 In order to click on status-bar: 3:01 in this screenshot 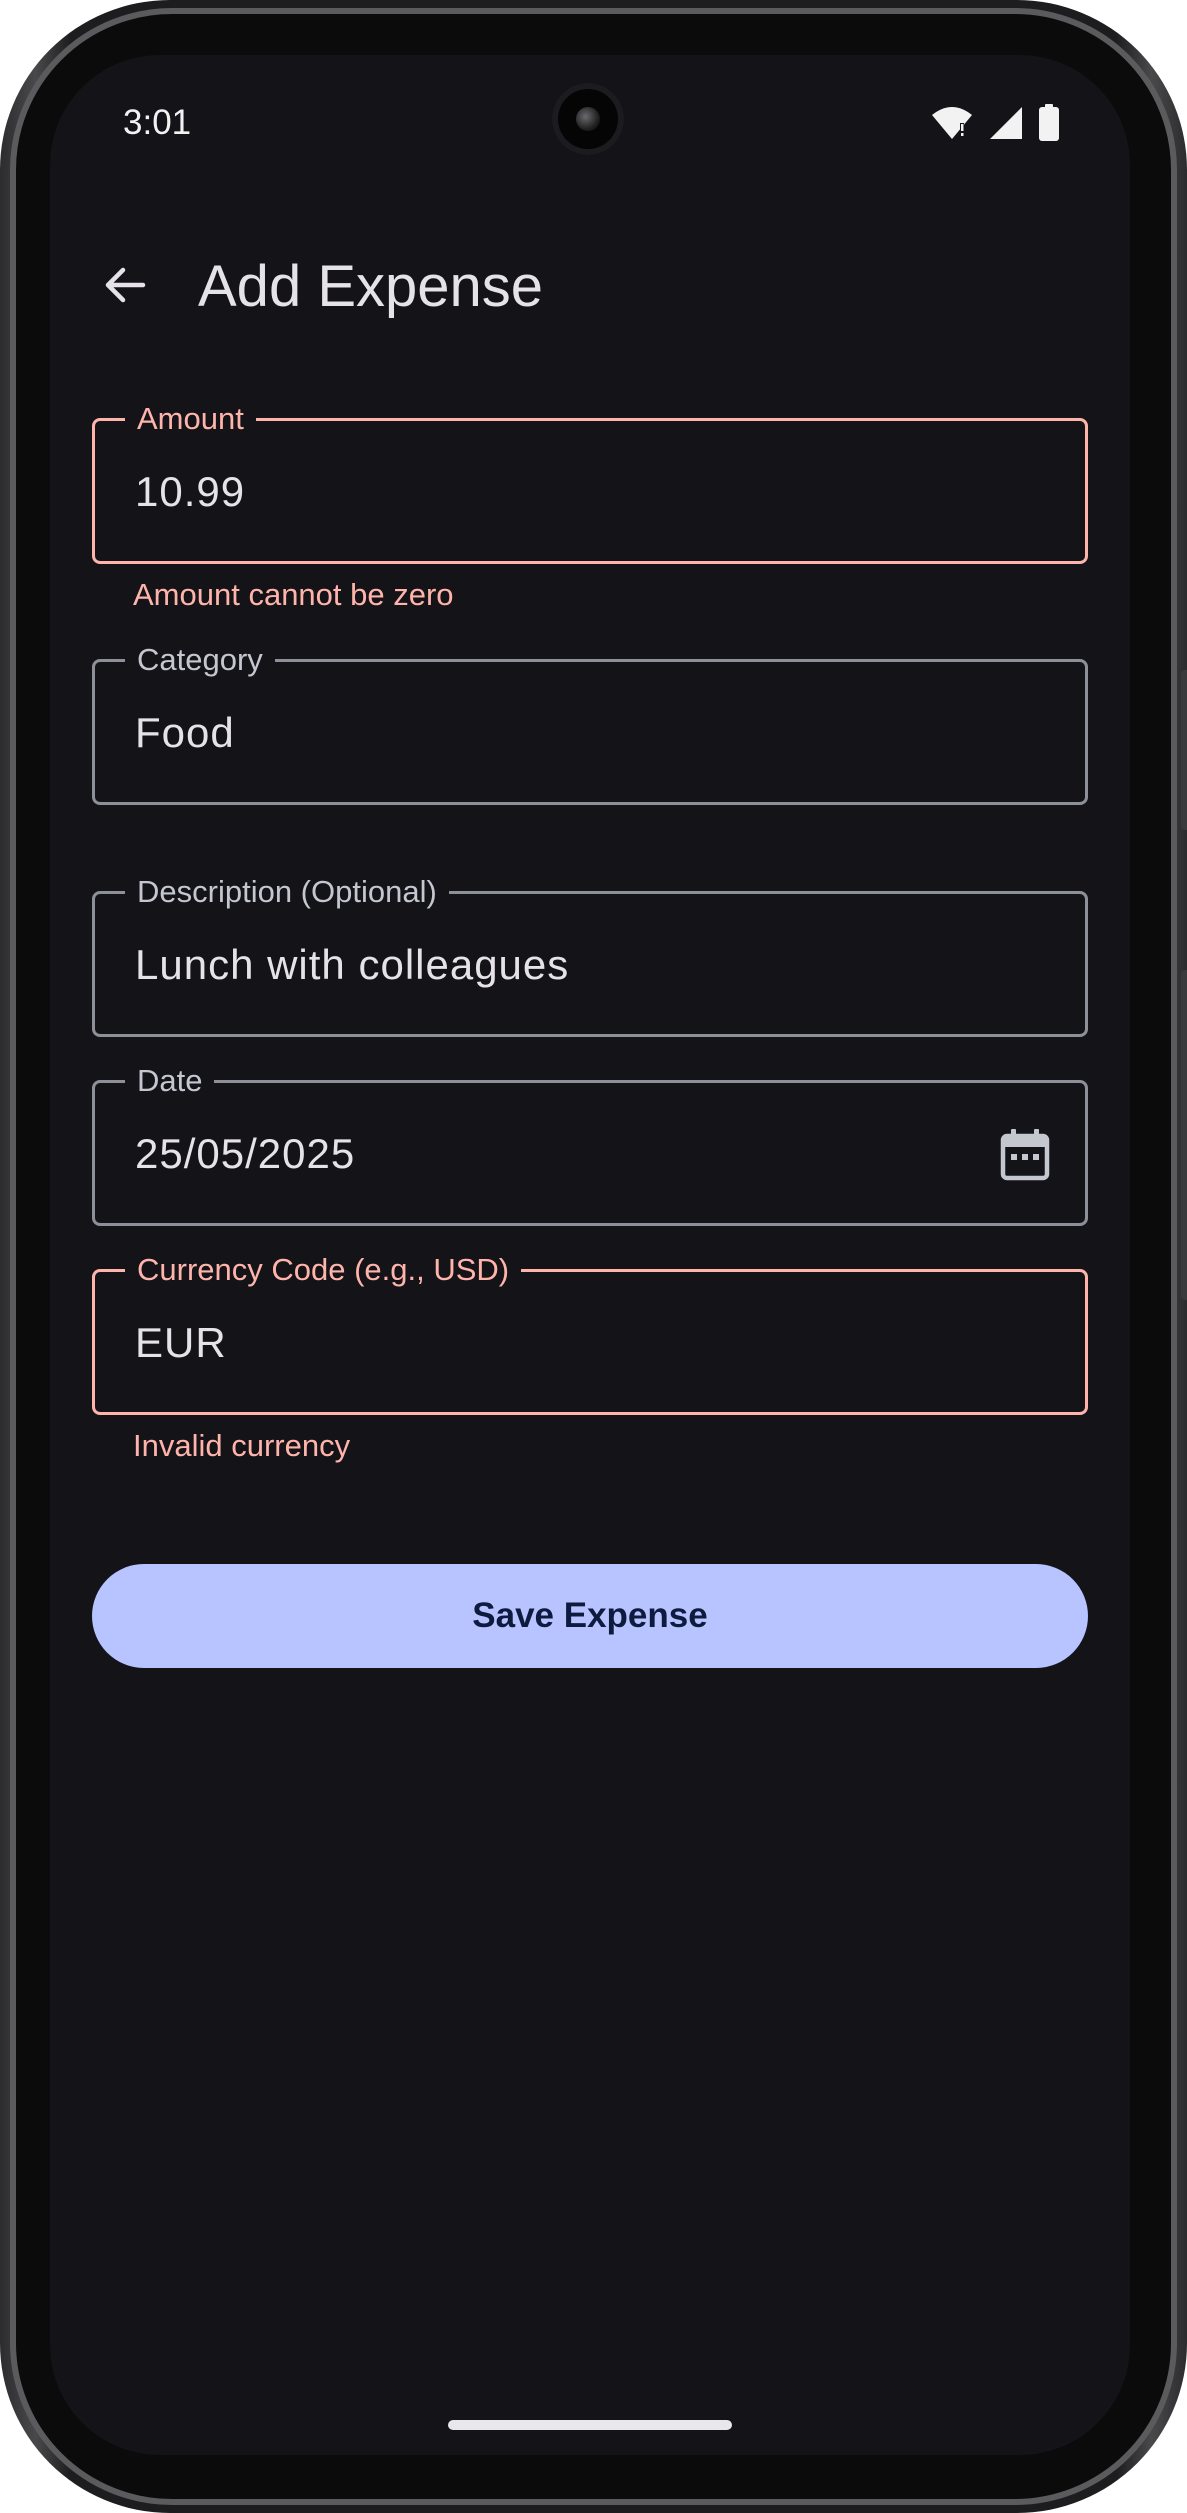, I will do `click(590, 120)`.